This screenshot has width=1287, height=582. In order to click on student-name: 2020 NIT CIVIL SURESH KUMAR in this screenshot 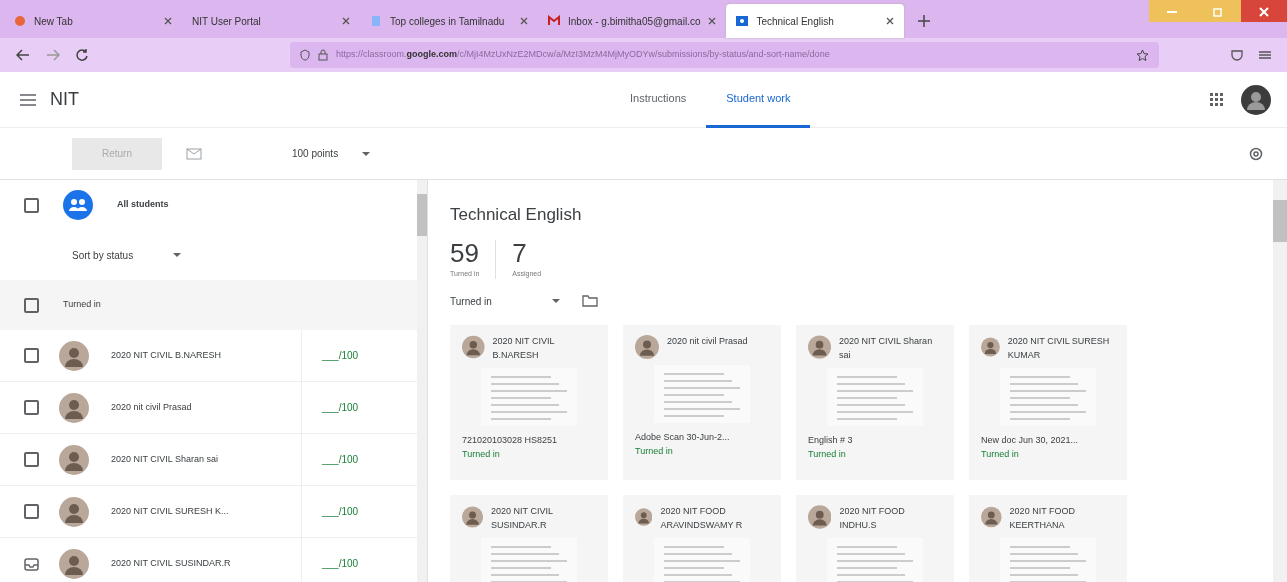, I will do `click(1059, 348)`.